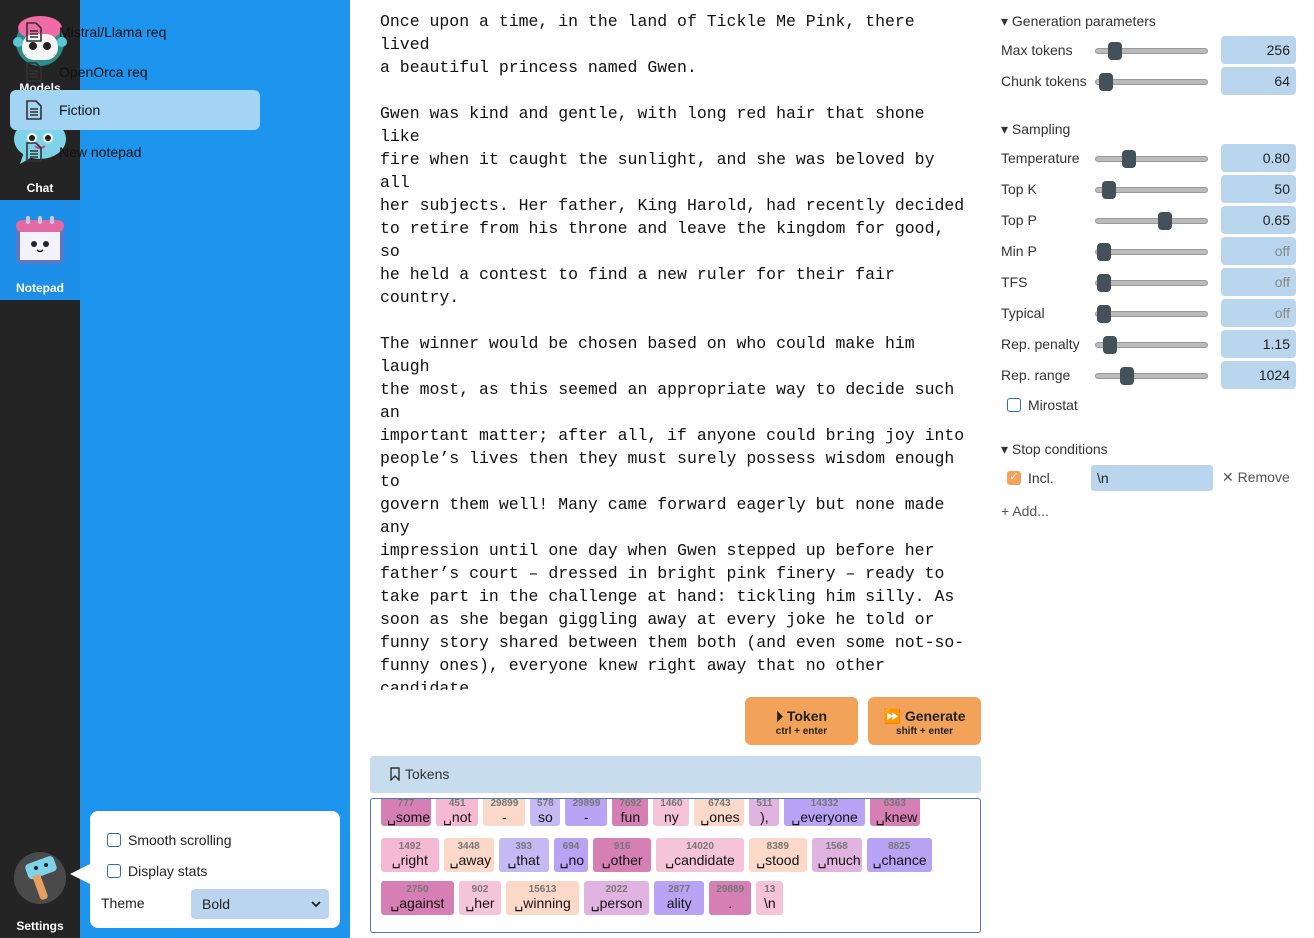 This screenshot has height=938, width=1314. What do you see at coordinates (260, 904) in the screenshot?
I see `theme-select: Bold` at bounding box center [260, 904].